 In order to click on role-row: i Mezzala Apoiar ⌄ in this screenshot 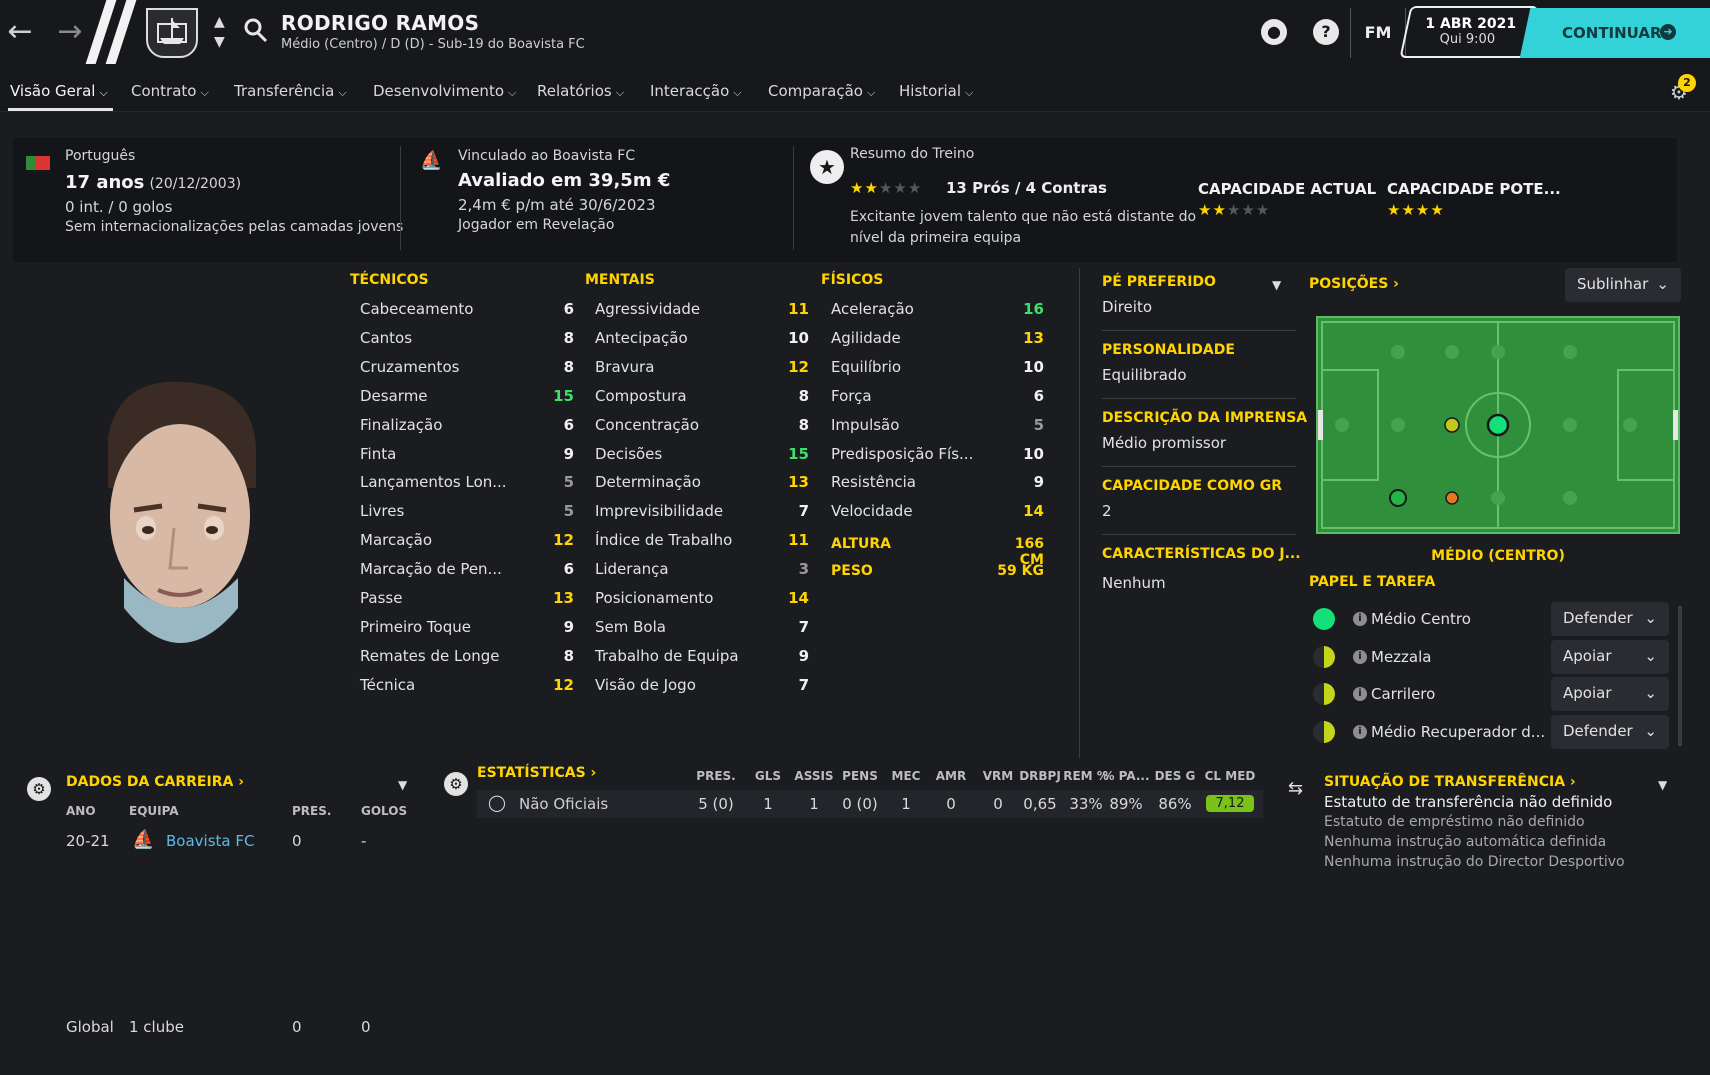, I will do `click(1494, 657)`.